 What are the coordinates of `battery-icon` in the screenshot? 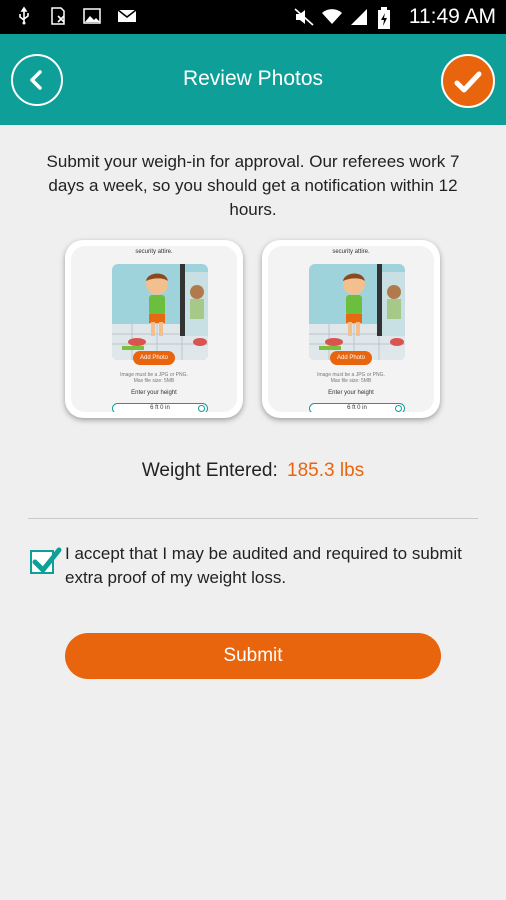 It's located at (387, 18).